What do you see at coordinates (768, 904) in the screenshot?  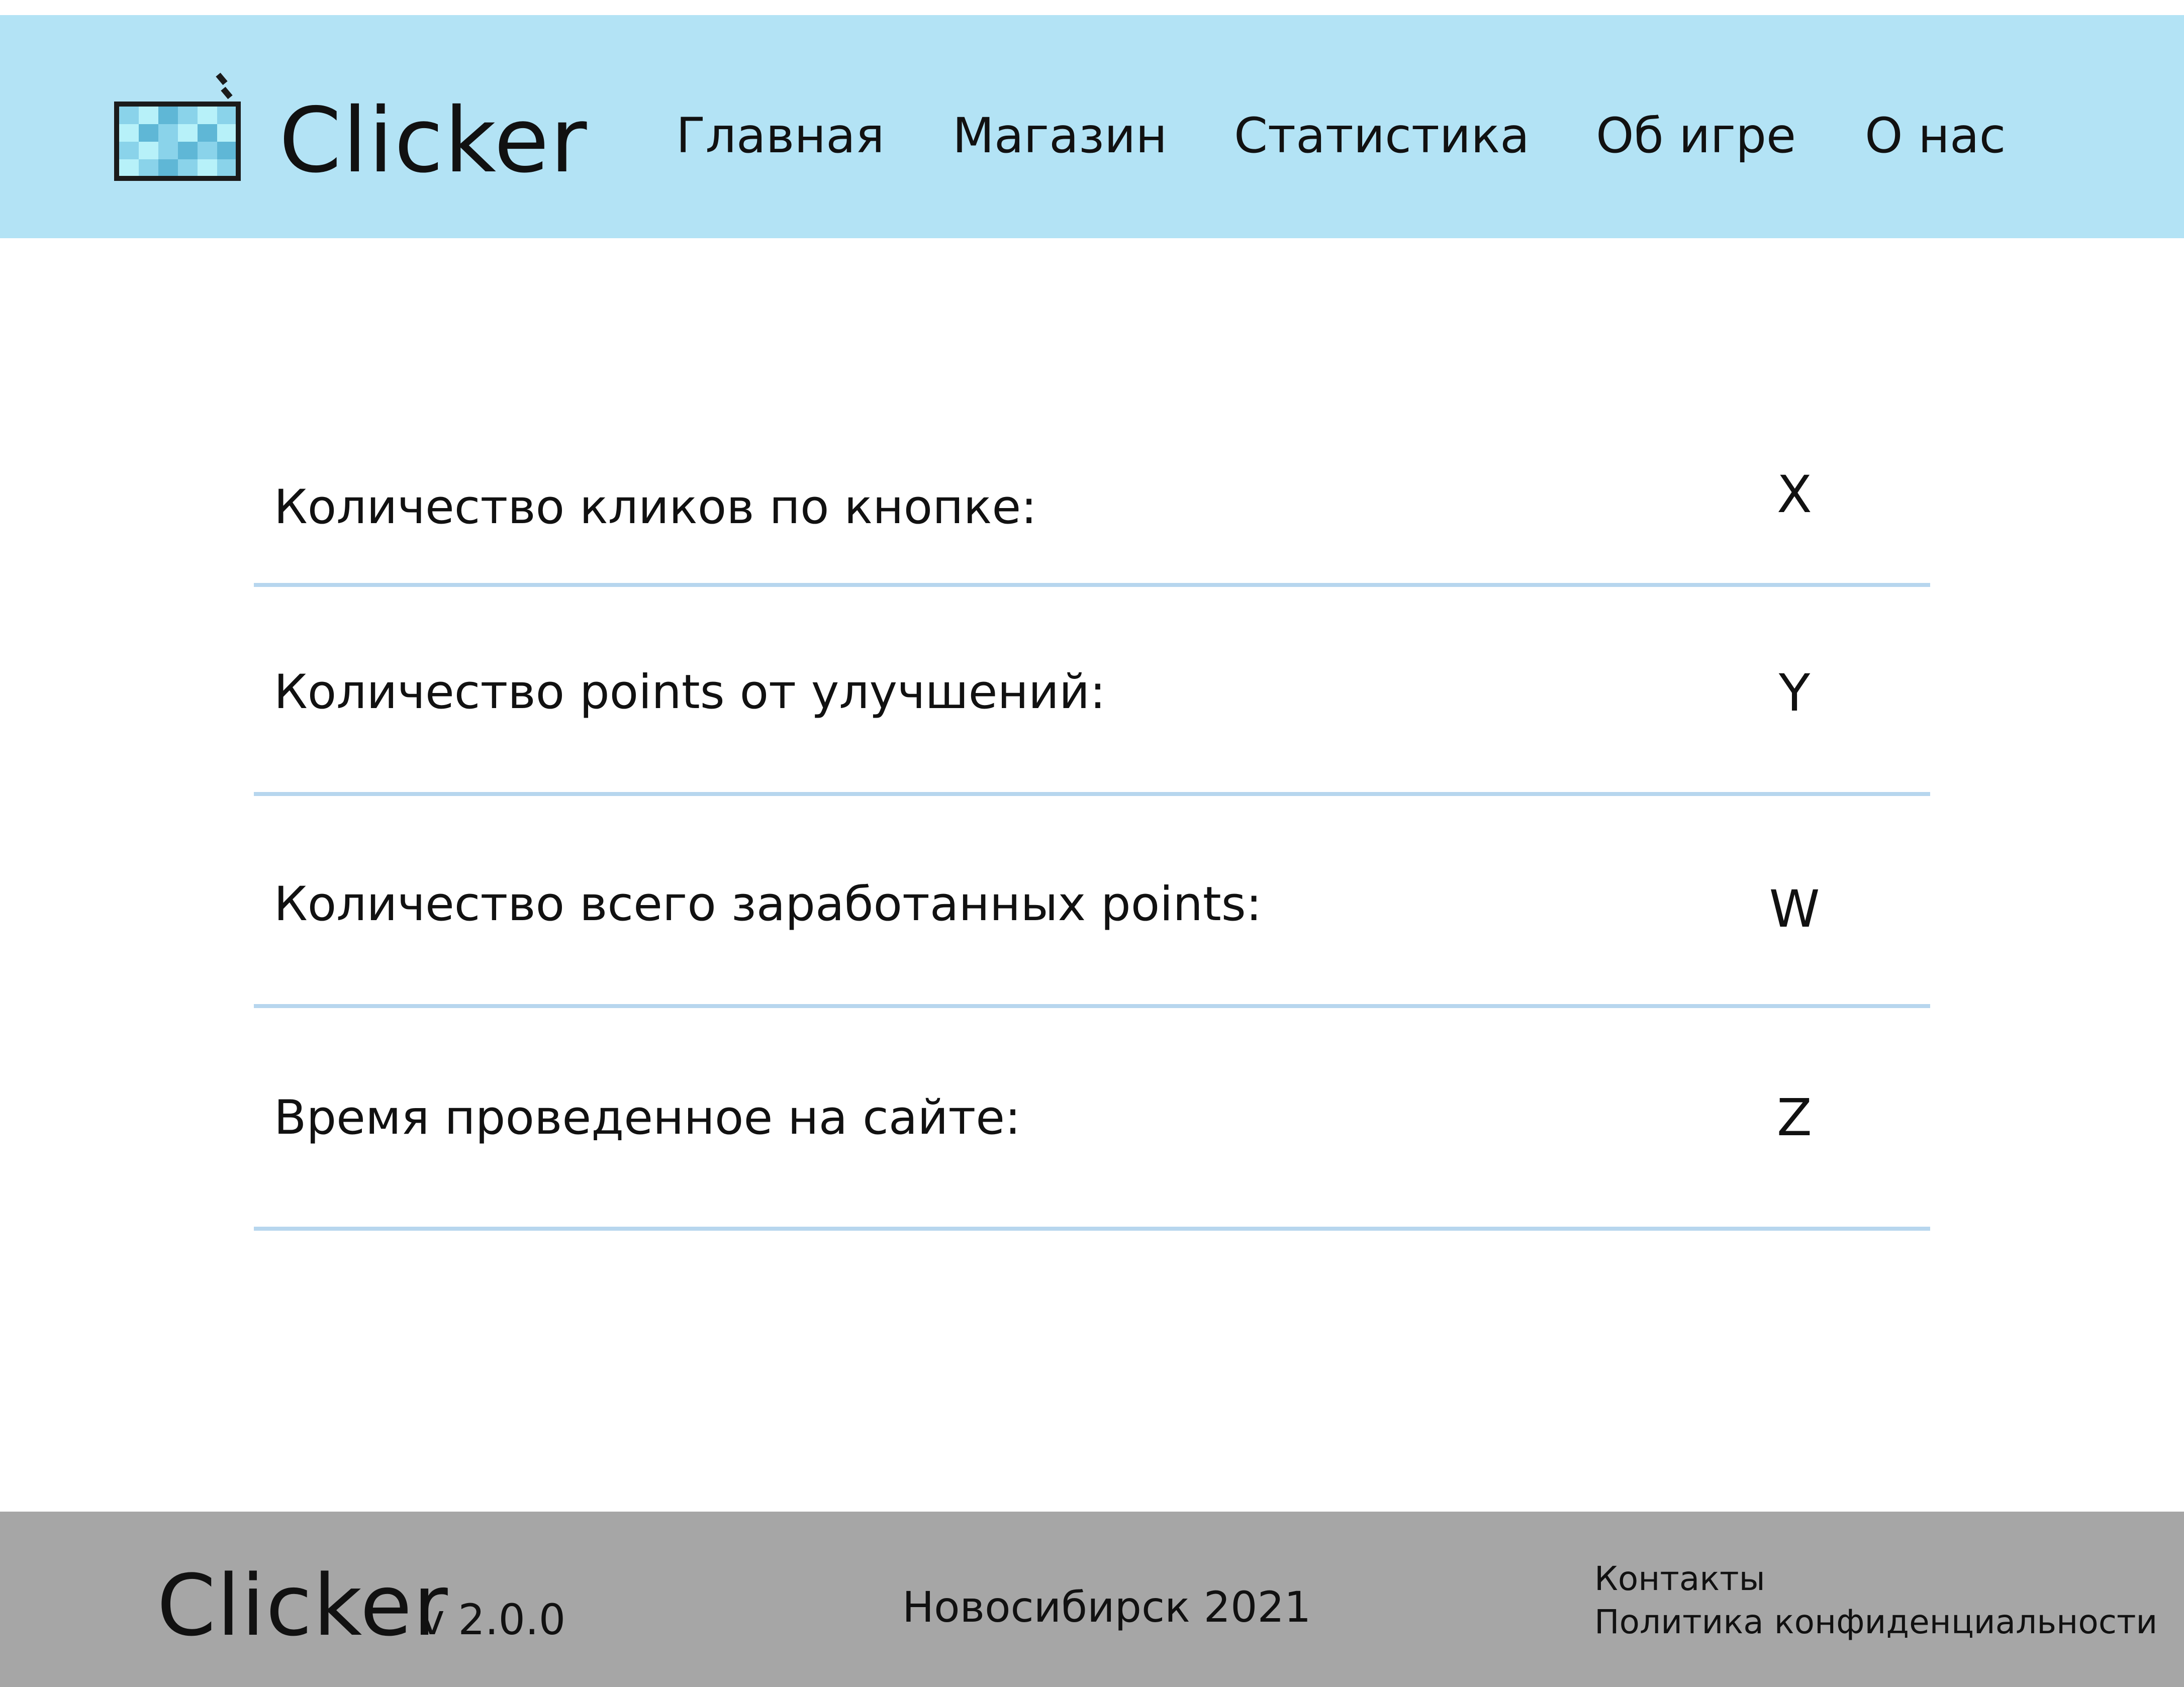 I see `stat-label-total-points: Количество всего заработанных points:` at bounding box center [768, 904].